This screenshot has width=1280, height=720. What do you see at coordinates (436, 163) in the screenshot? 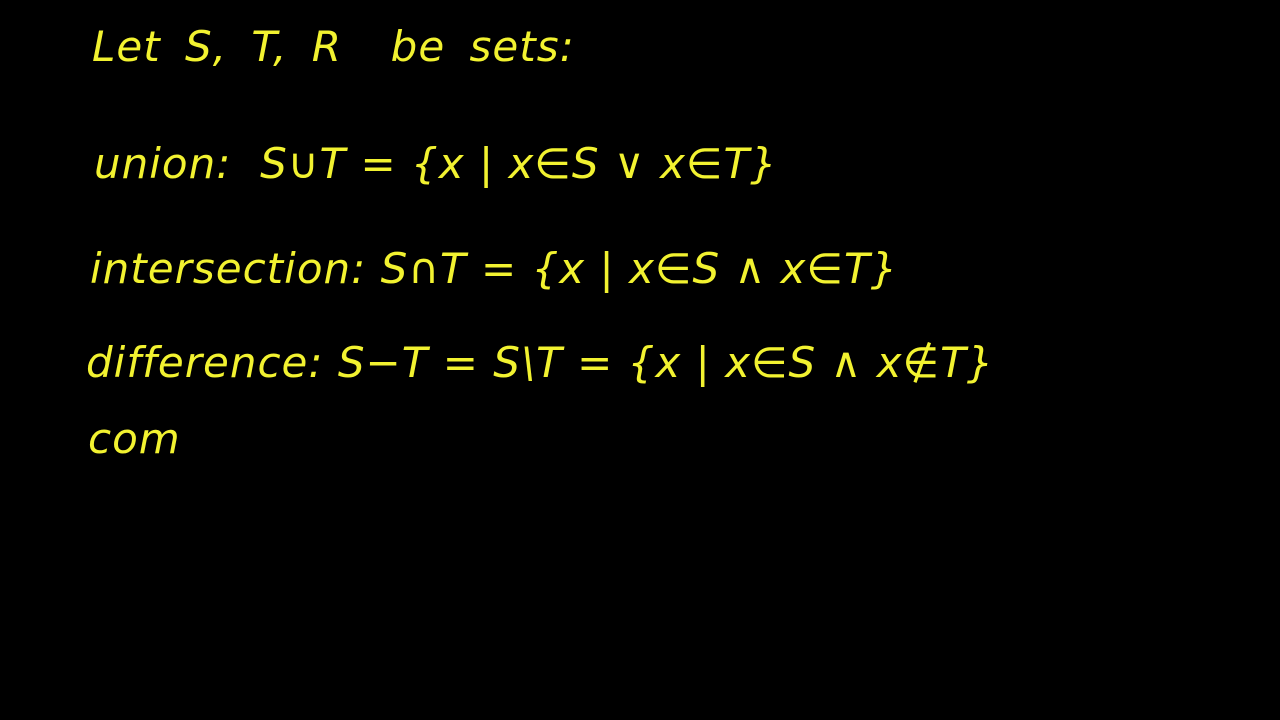
I see `union-definition: union: S∪T = {x | x∈S ∨ x∈T}` at bounding box center [436, 163].